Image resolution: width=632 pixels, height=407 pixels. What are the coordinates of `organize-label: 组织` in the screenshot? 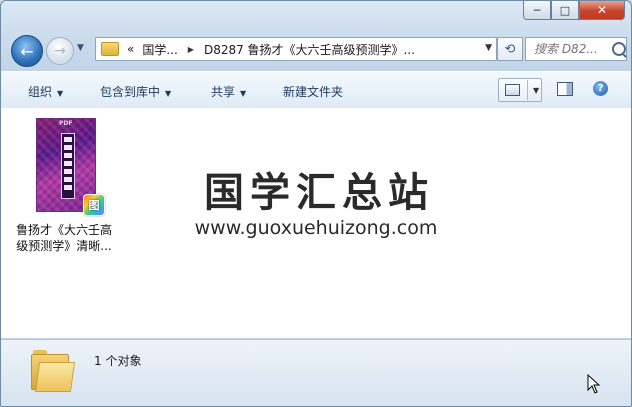 It's located at (40, 92).